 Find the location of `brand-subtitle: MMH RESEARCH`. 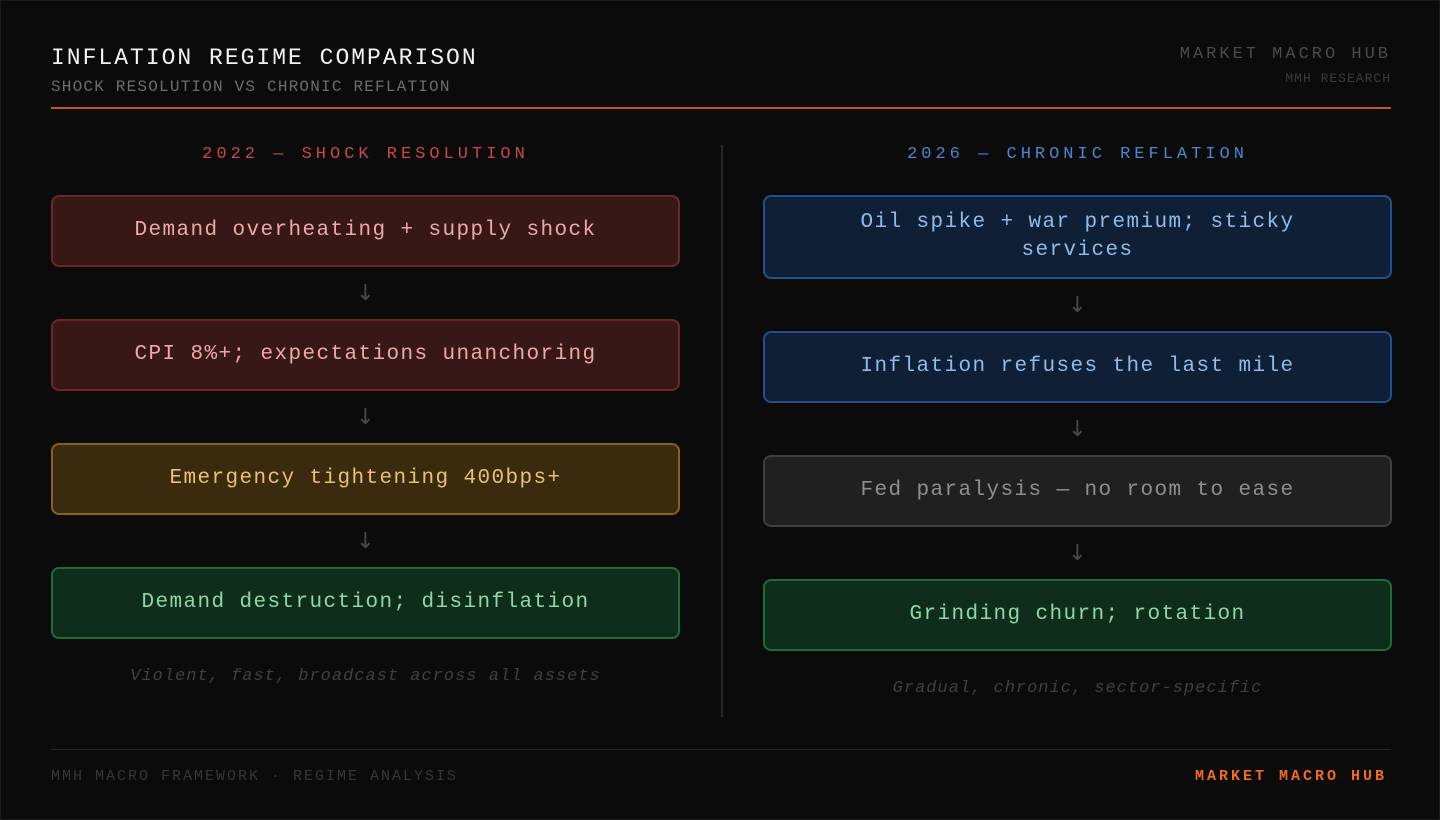

brand-subtitle: MMH RESEARCH is located at coordinates (1338, 78).